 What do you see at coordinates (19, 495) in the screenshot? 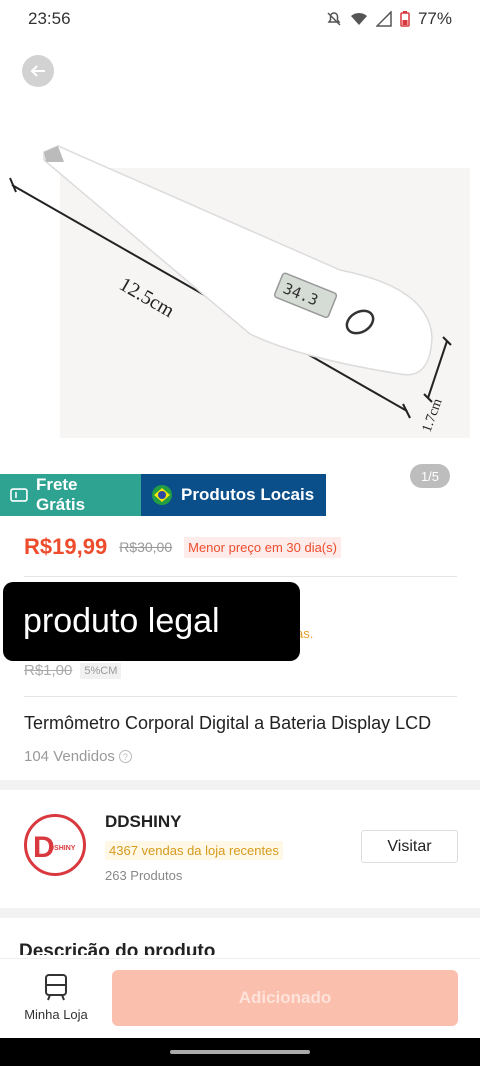
I see `ticket-icon` at bounding box center [19, 495].